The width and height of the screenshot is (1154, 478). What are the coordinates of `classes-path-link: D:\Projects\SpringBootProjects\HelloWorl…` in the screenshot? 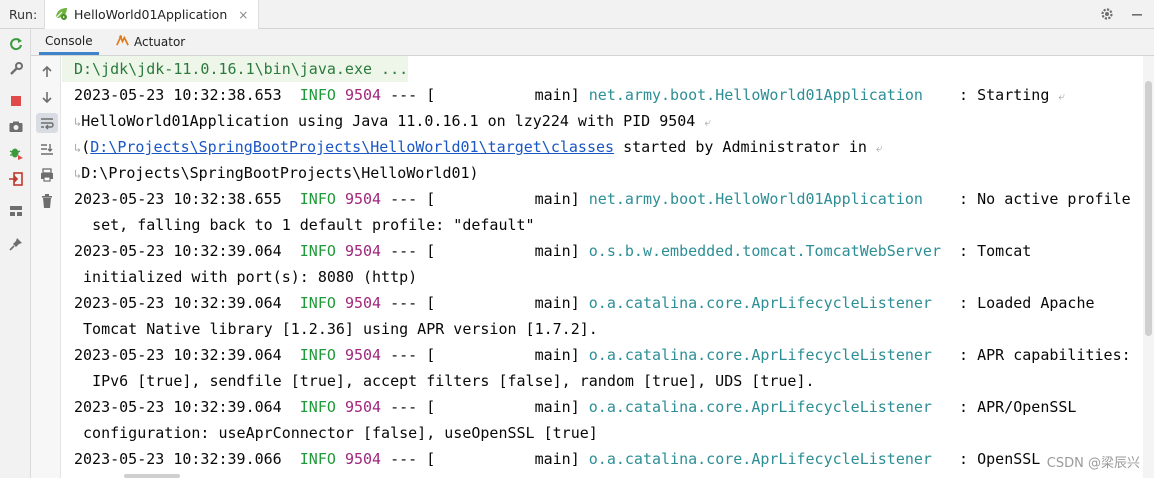 It's located at (352, 147).